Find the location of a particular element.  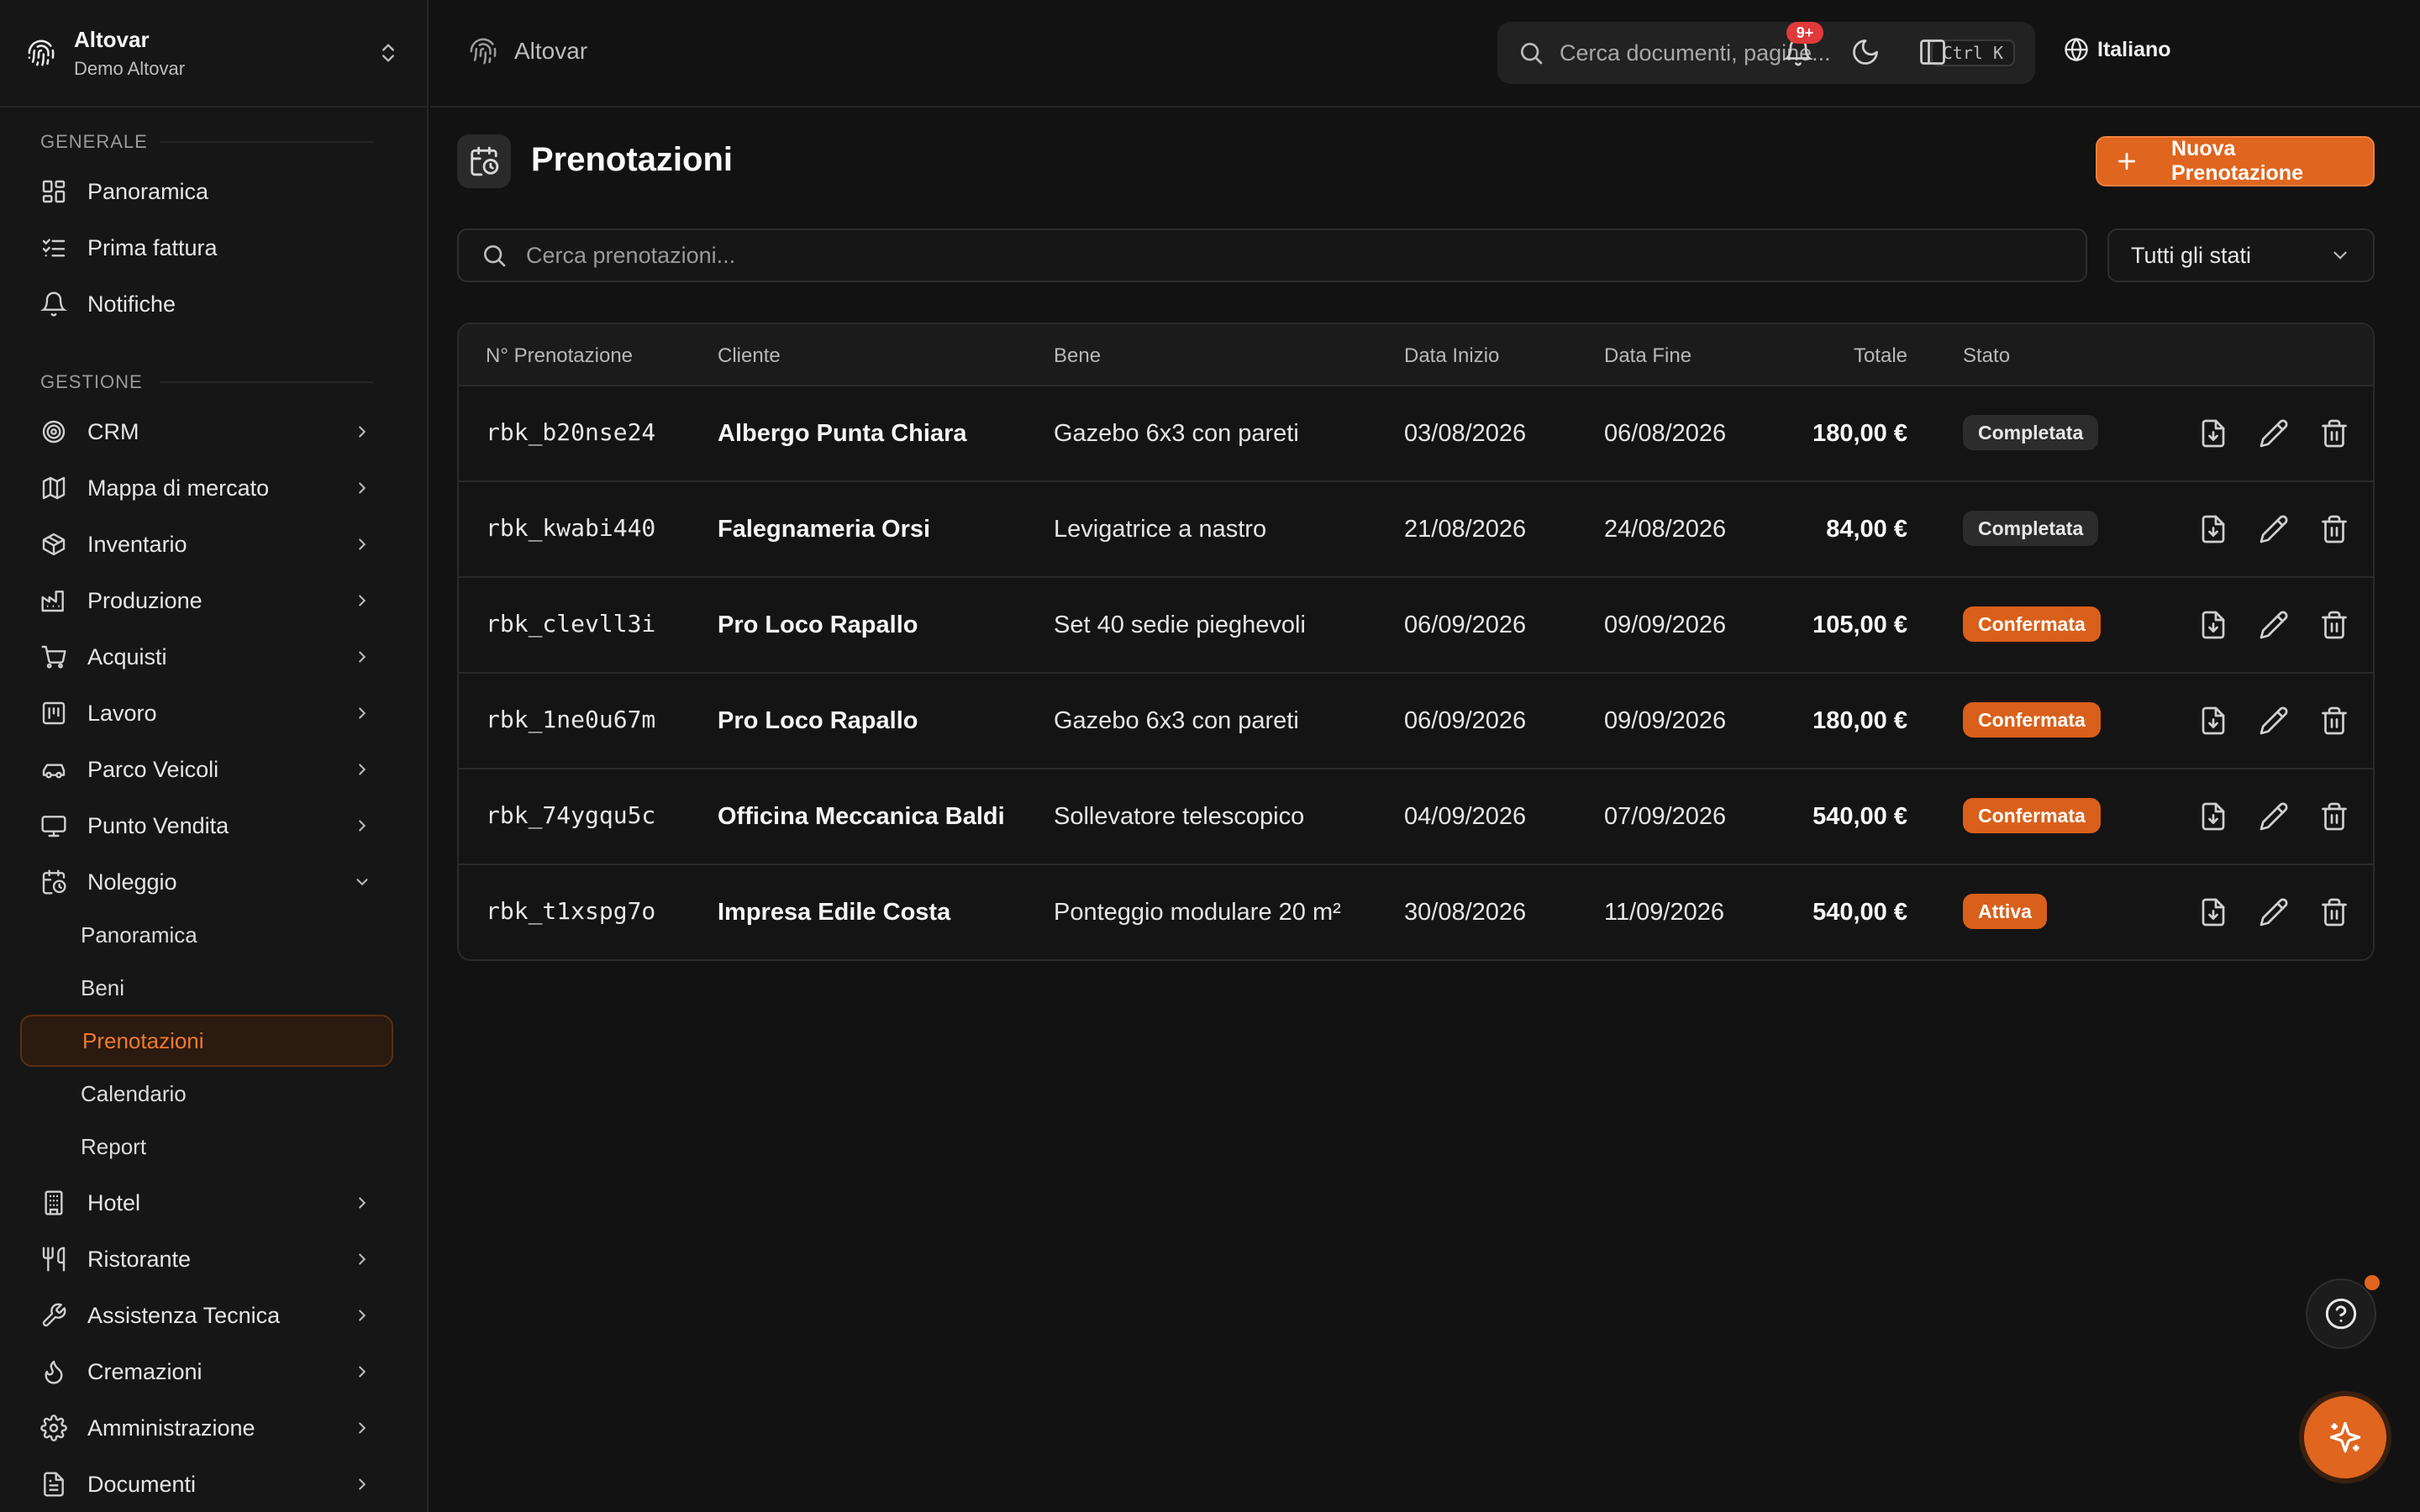

sidebar-subitem-rental-overview: Panoramica is located at coordinates (206, 935).